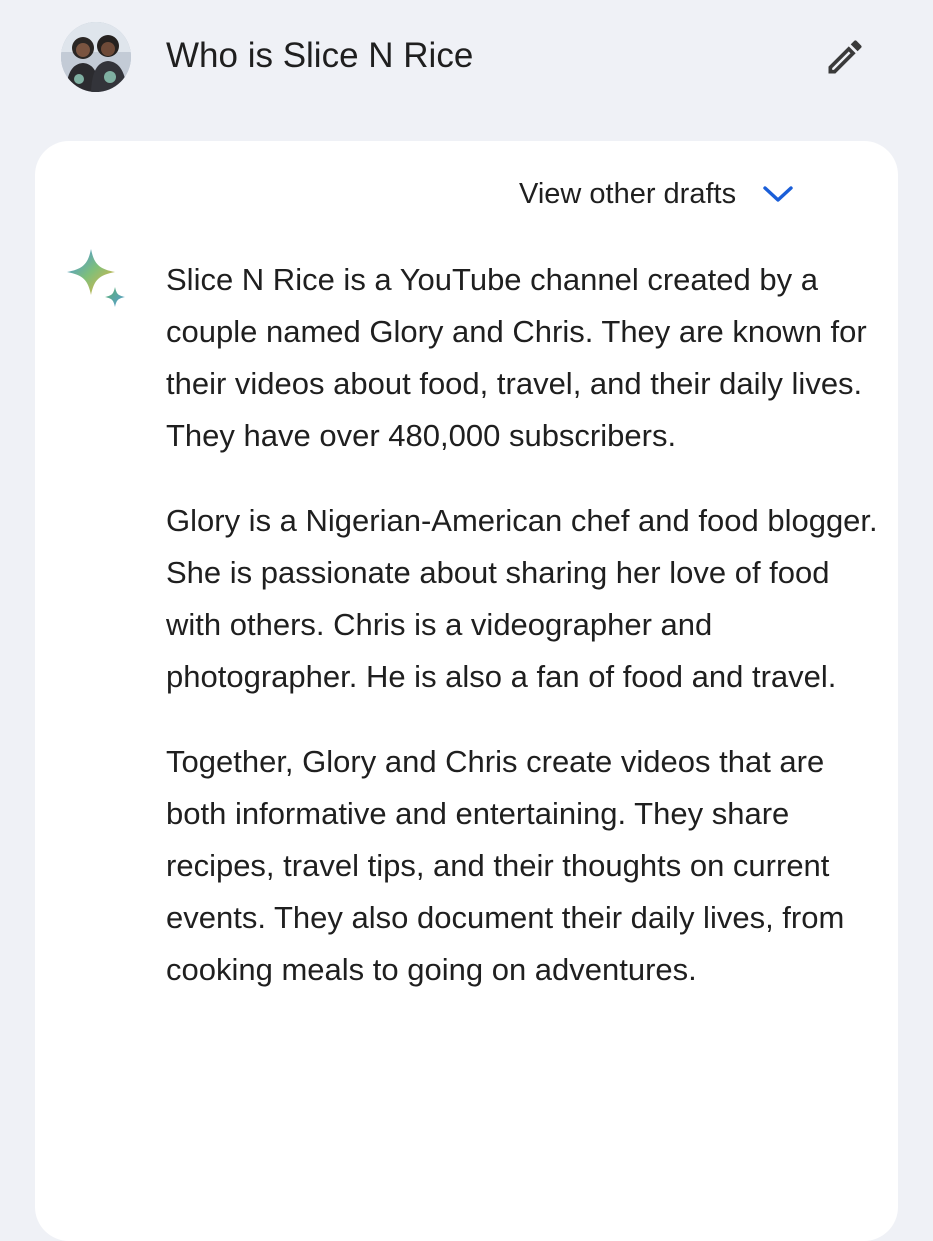 This screenshot has height=1241, width=933. I want to click on user-prompt-row: Who is Slice N Rice, so click(466, 56).